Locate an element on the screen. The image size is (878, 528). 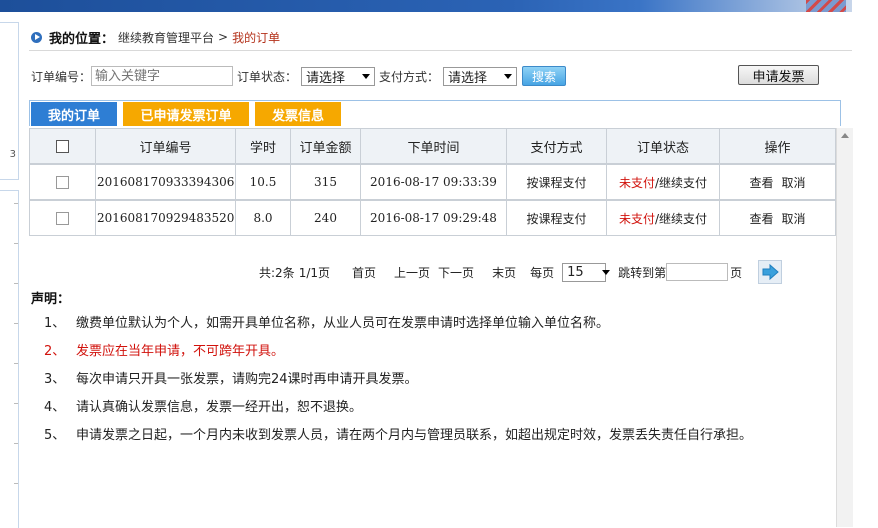
next-page-link: 下一页 is located at coordinates (456, 272).